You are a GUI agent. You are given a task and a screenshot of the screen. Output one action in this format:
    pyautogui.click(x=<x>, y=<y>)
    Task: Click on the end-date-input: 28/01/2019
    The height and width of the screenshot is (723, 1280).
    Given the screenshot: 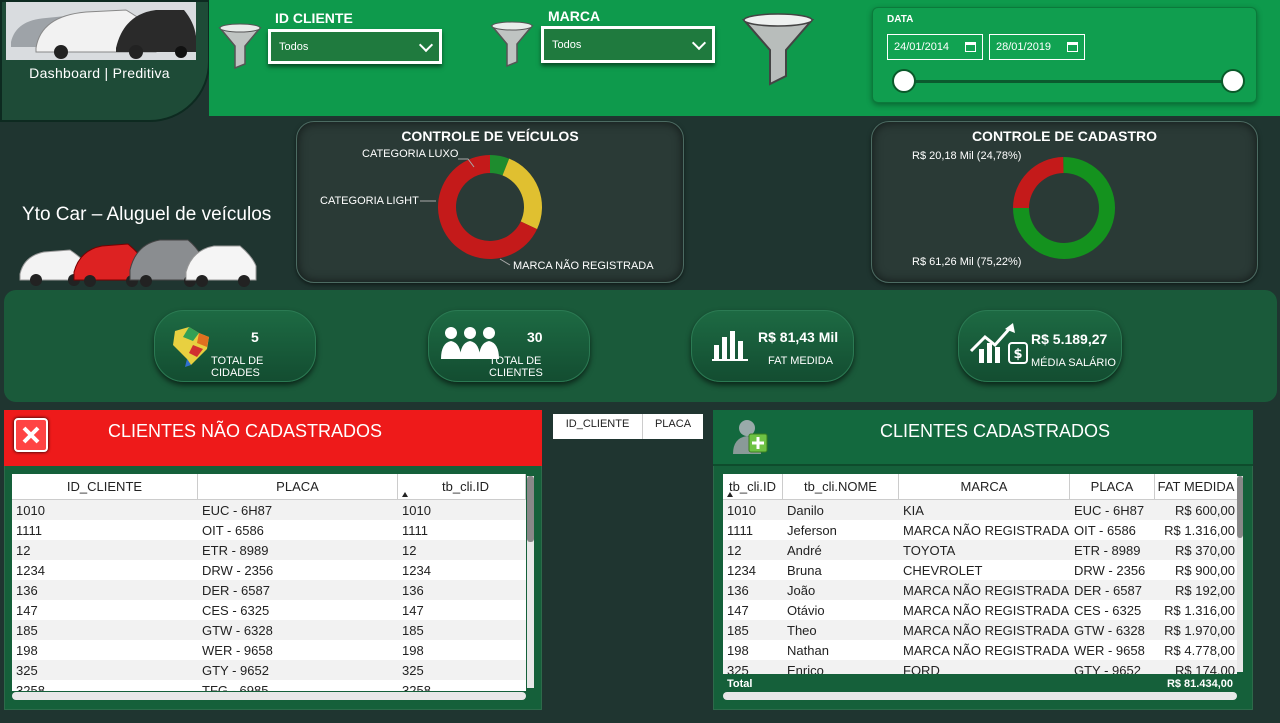 What is the action you would take?
    pyautogui.click(x=1037, y=47)
    